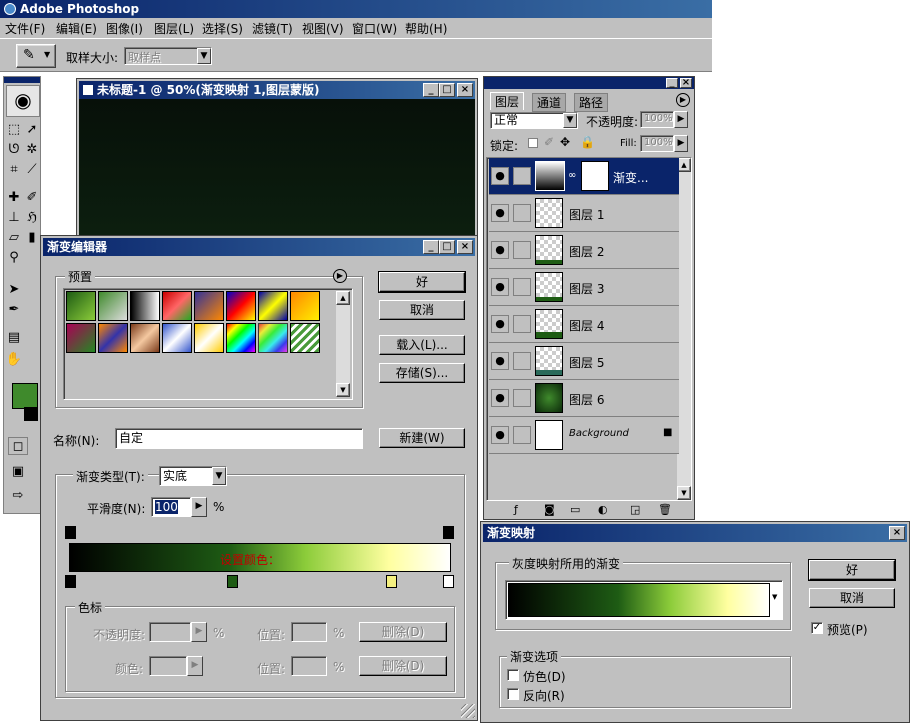 The width and height of the screenshot is (910, 723). I want to click on eraser-tool-icon: ▱, so click(14, 238).